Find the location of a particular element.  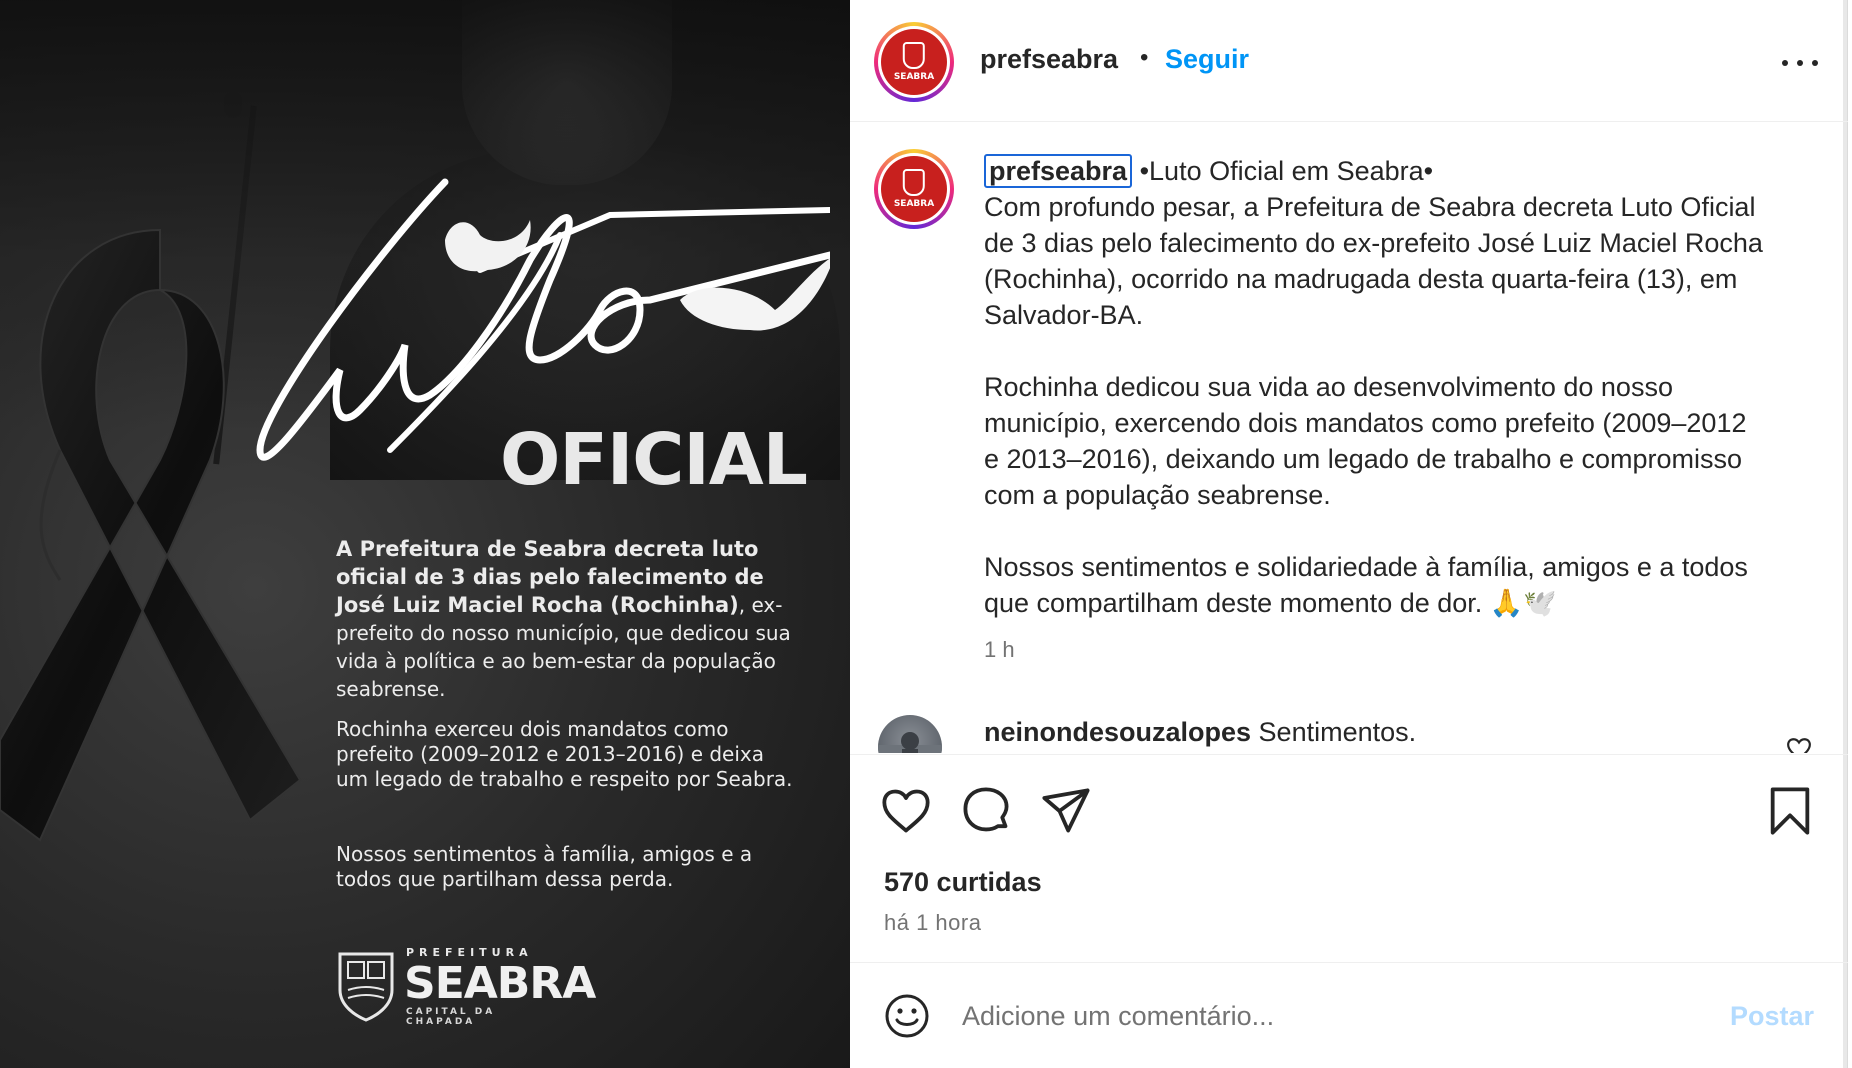

comment-item: neinondesouzalopes Sentimentos. is located at coordinates (1348, 734).